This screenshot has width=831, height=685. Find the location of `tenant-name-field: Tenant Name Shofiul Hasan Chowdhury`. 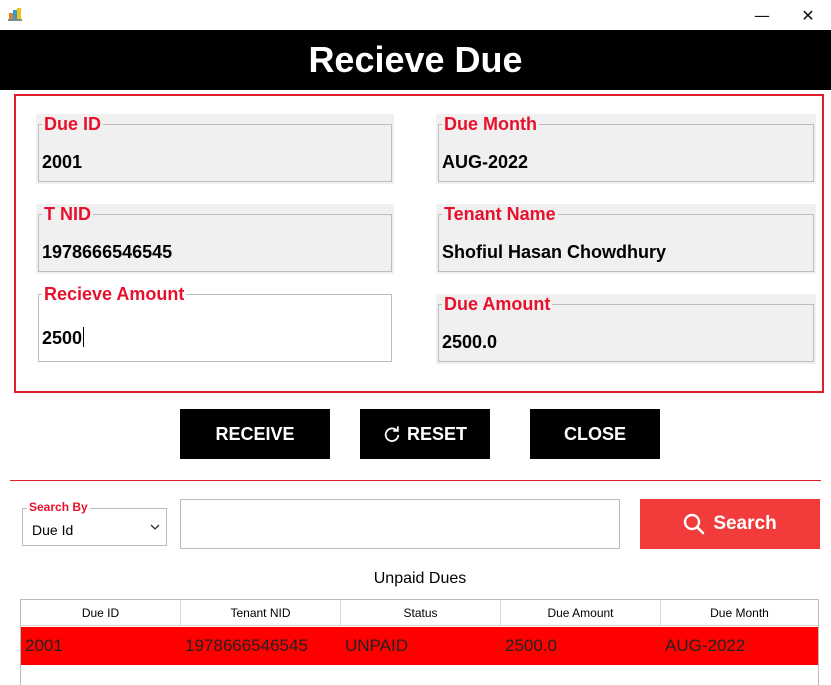

tenant-name-field: Tenant Name Shofiul Hasan Chowdhury is located at coordinates (626, 239).